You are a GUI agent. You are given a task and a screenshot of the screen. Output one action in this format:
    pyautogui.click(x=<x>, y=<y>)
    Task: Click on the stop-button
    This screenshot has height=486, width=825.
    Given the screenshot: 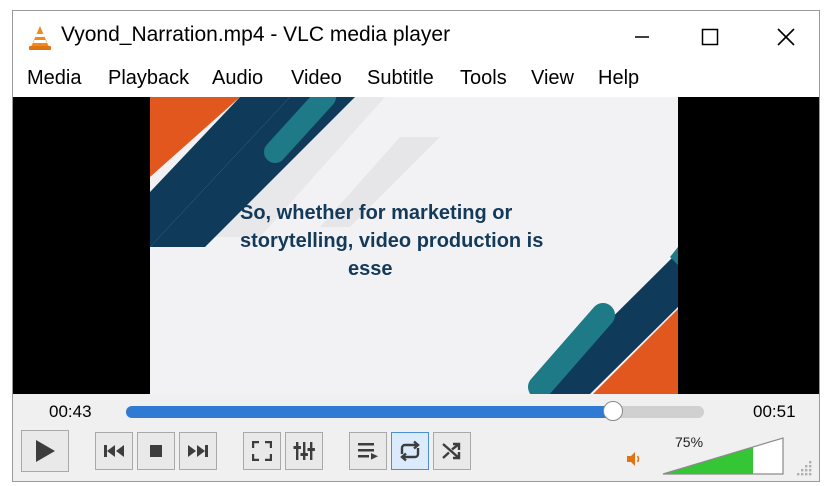 What is the action you would take?
    pyautogui.click(x=156, y=451)
    